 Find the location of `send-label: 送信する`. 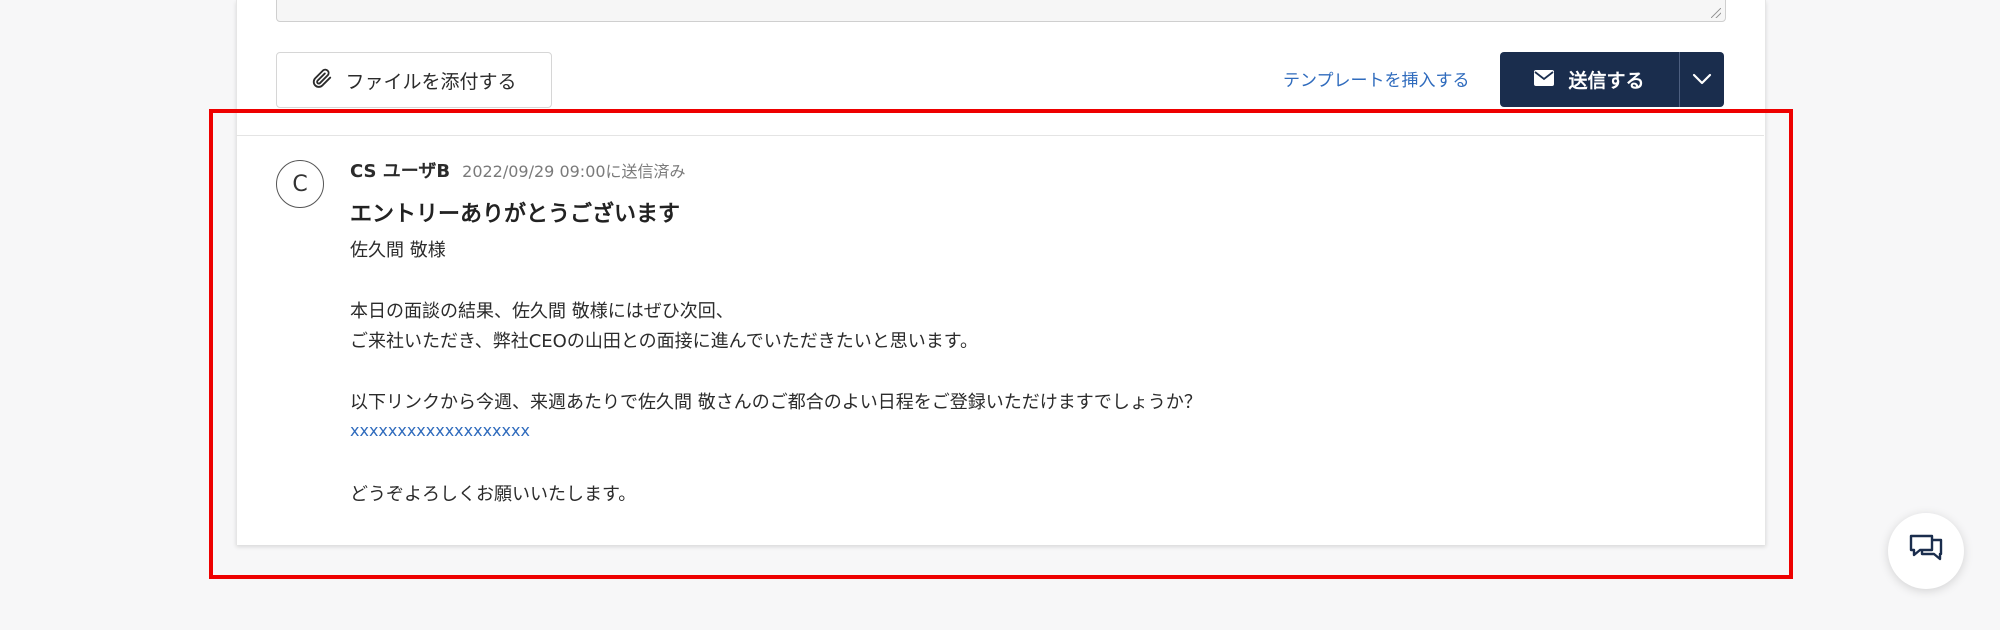

send-label: 送信する is located at coordinates (1606, 81).